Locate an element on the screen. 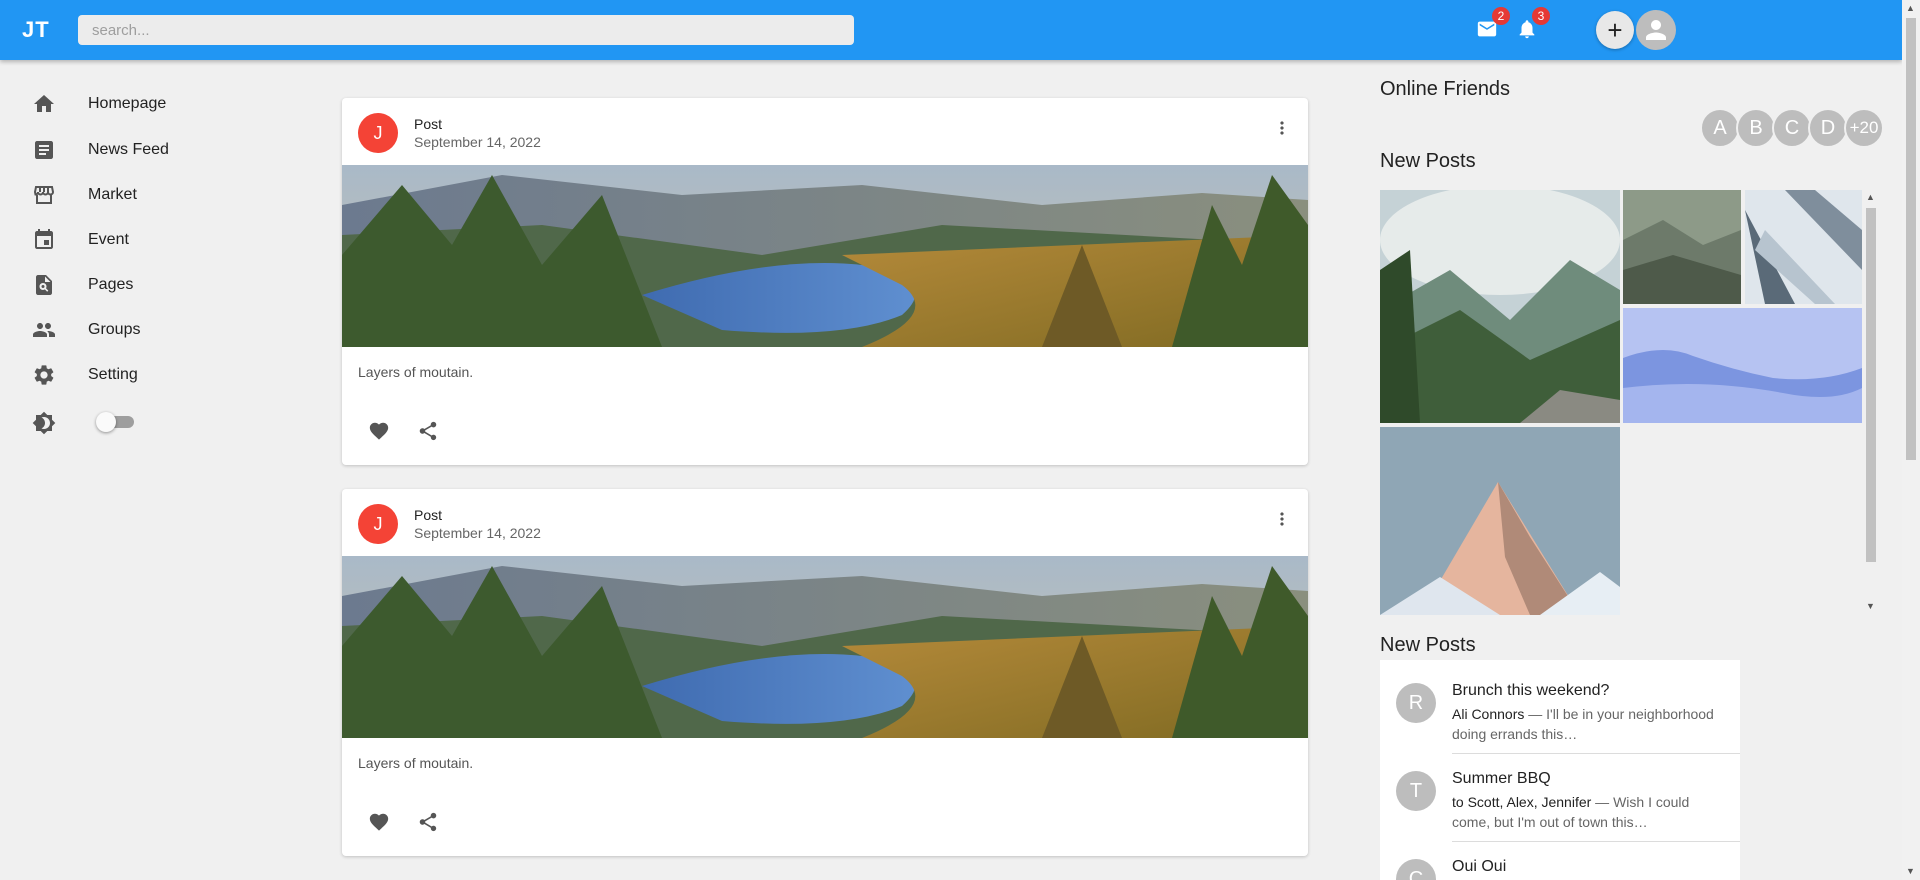 This screenshot has width=1920, height=880. sidebar-item-pages: Pages is located at coordinates (81, 285).